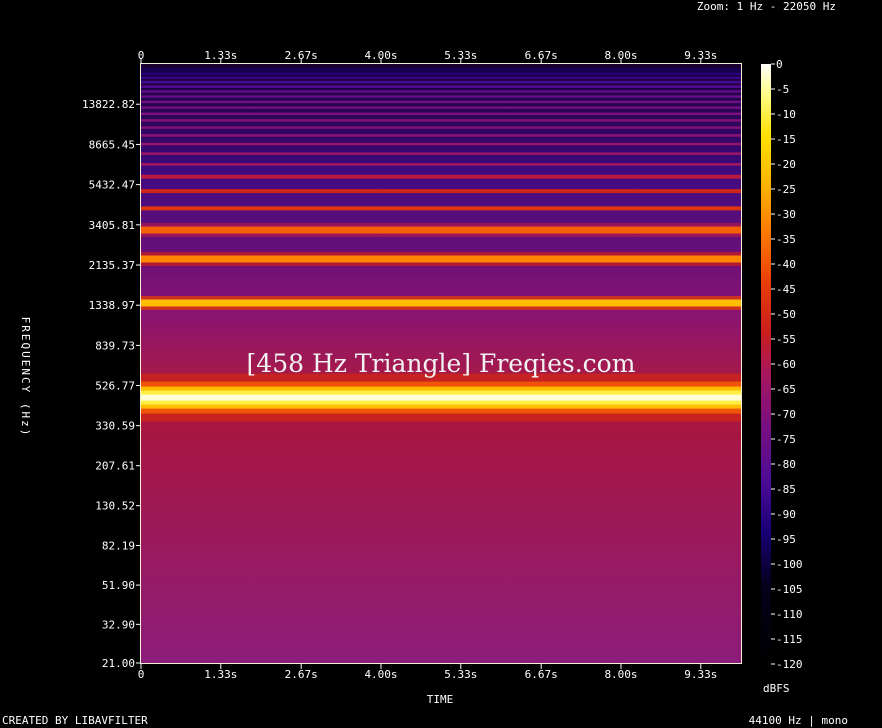 The image size is (882, 728). What do you see at coordinates (112, 305) in the screenshot?
I see `y-tick-label: 1338.97` at bounding box center [112, 305].